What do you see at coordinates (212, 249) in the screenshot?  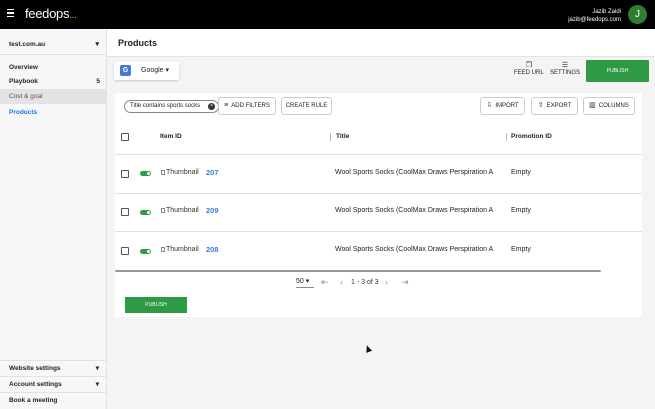 I see `item-id-link: 208` at bounding box center [212, 249].